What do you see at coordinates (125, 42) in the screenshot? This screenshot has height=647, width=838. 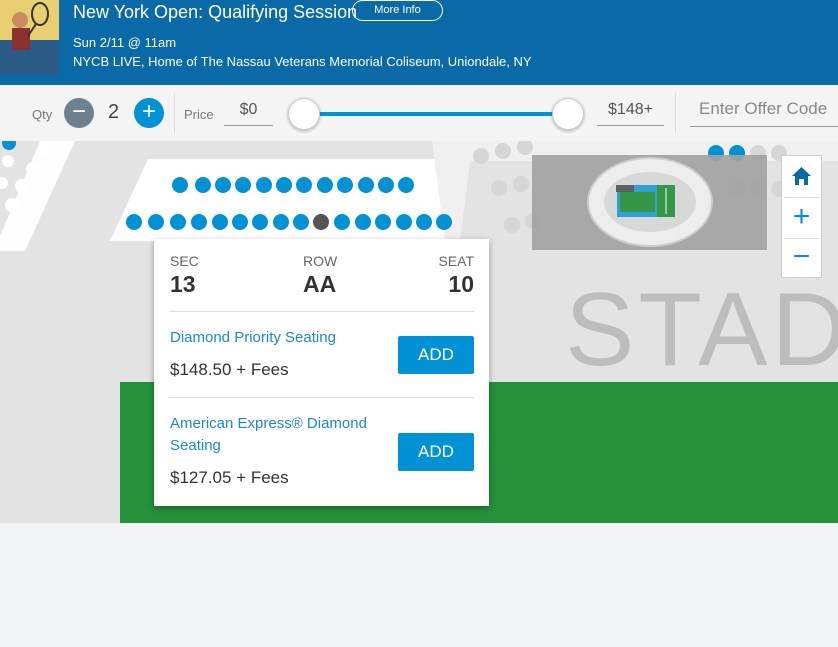 I see `event-date: Sun 2/11 @ 11am` at bounding box center [125, 42].